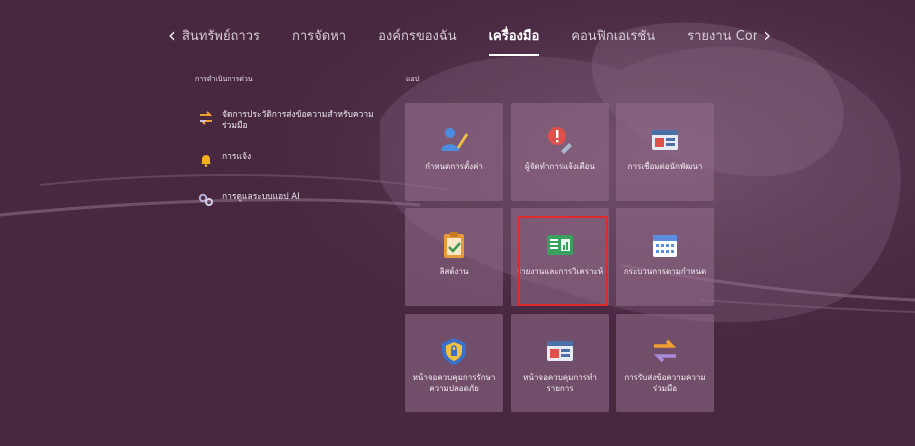 This screenshot has height=446, width=915. Describe the element at coordinates (261, 197) in the screenshot. I see `quick-action-label: การดูแลระบบแอป AI` at that location.